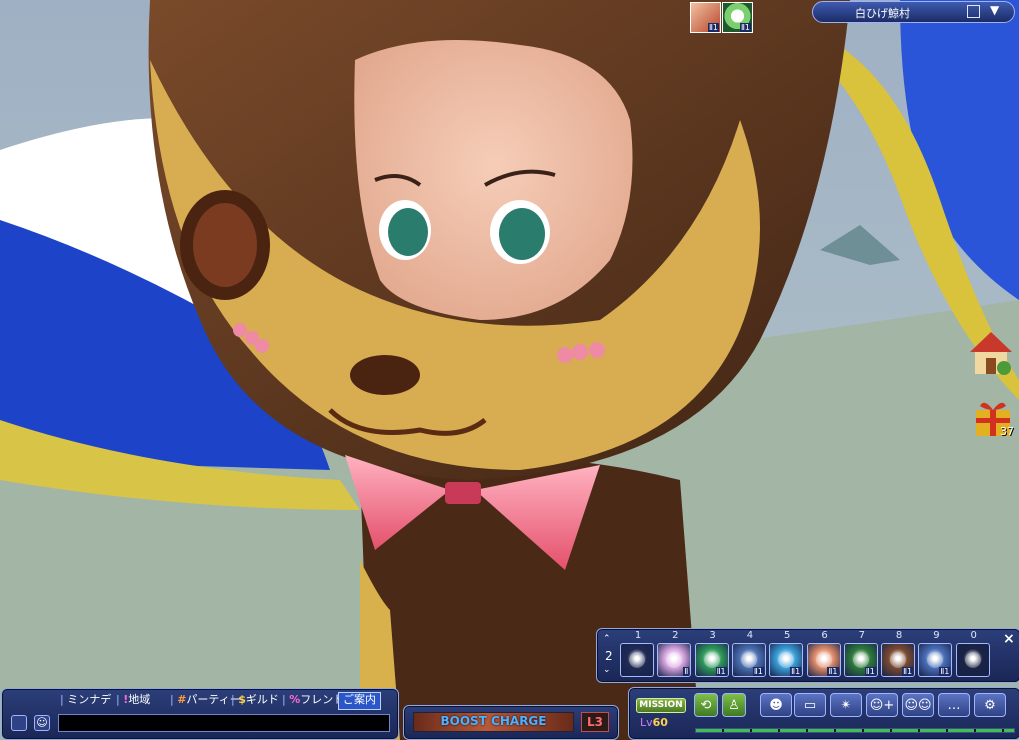  I want to click on add-friend-icon: ☺+, so click(882, 705).